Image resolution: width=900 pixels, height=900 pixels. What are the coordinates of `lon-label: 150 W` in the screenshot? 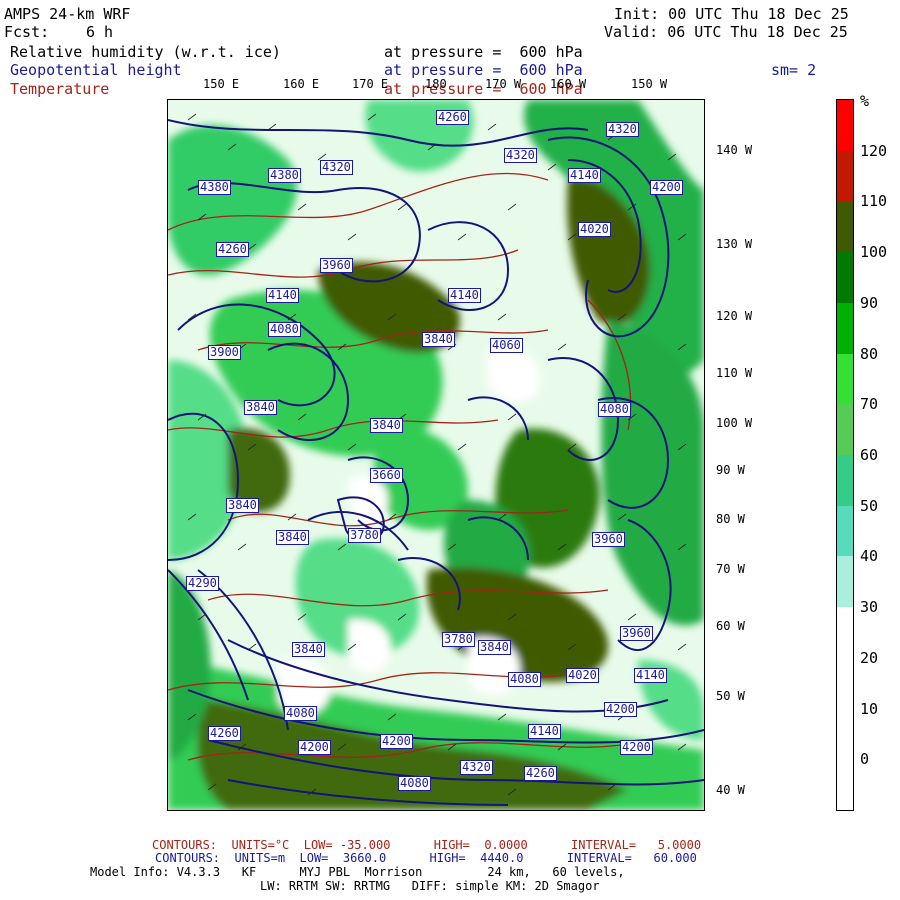 It's located at (649, 84).